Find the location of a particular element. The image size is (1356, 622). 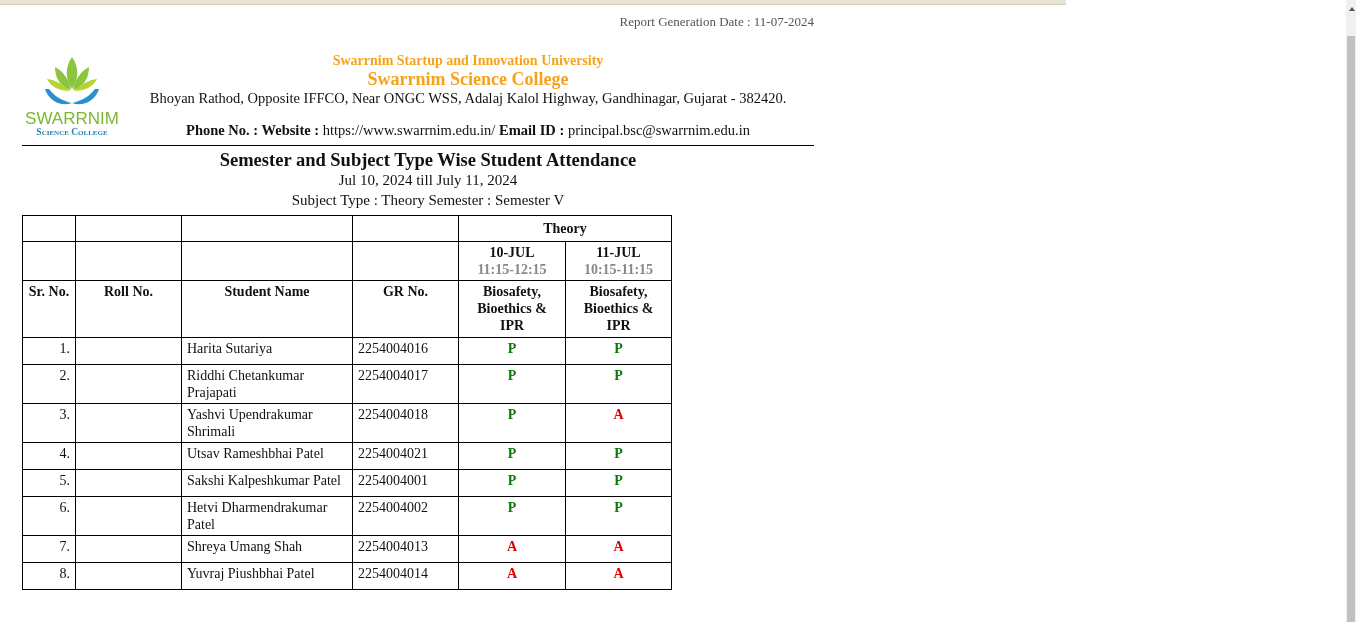

table-cell: 4. is located at coordinates (49, 456).